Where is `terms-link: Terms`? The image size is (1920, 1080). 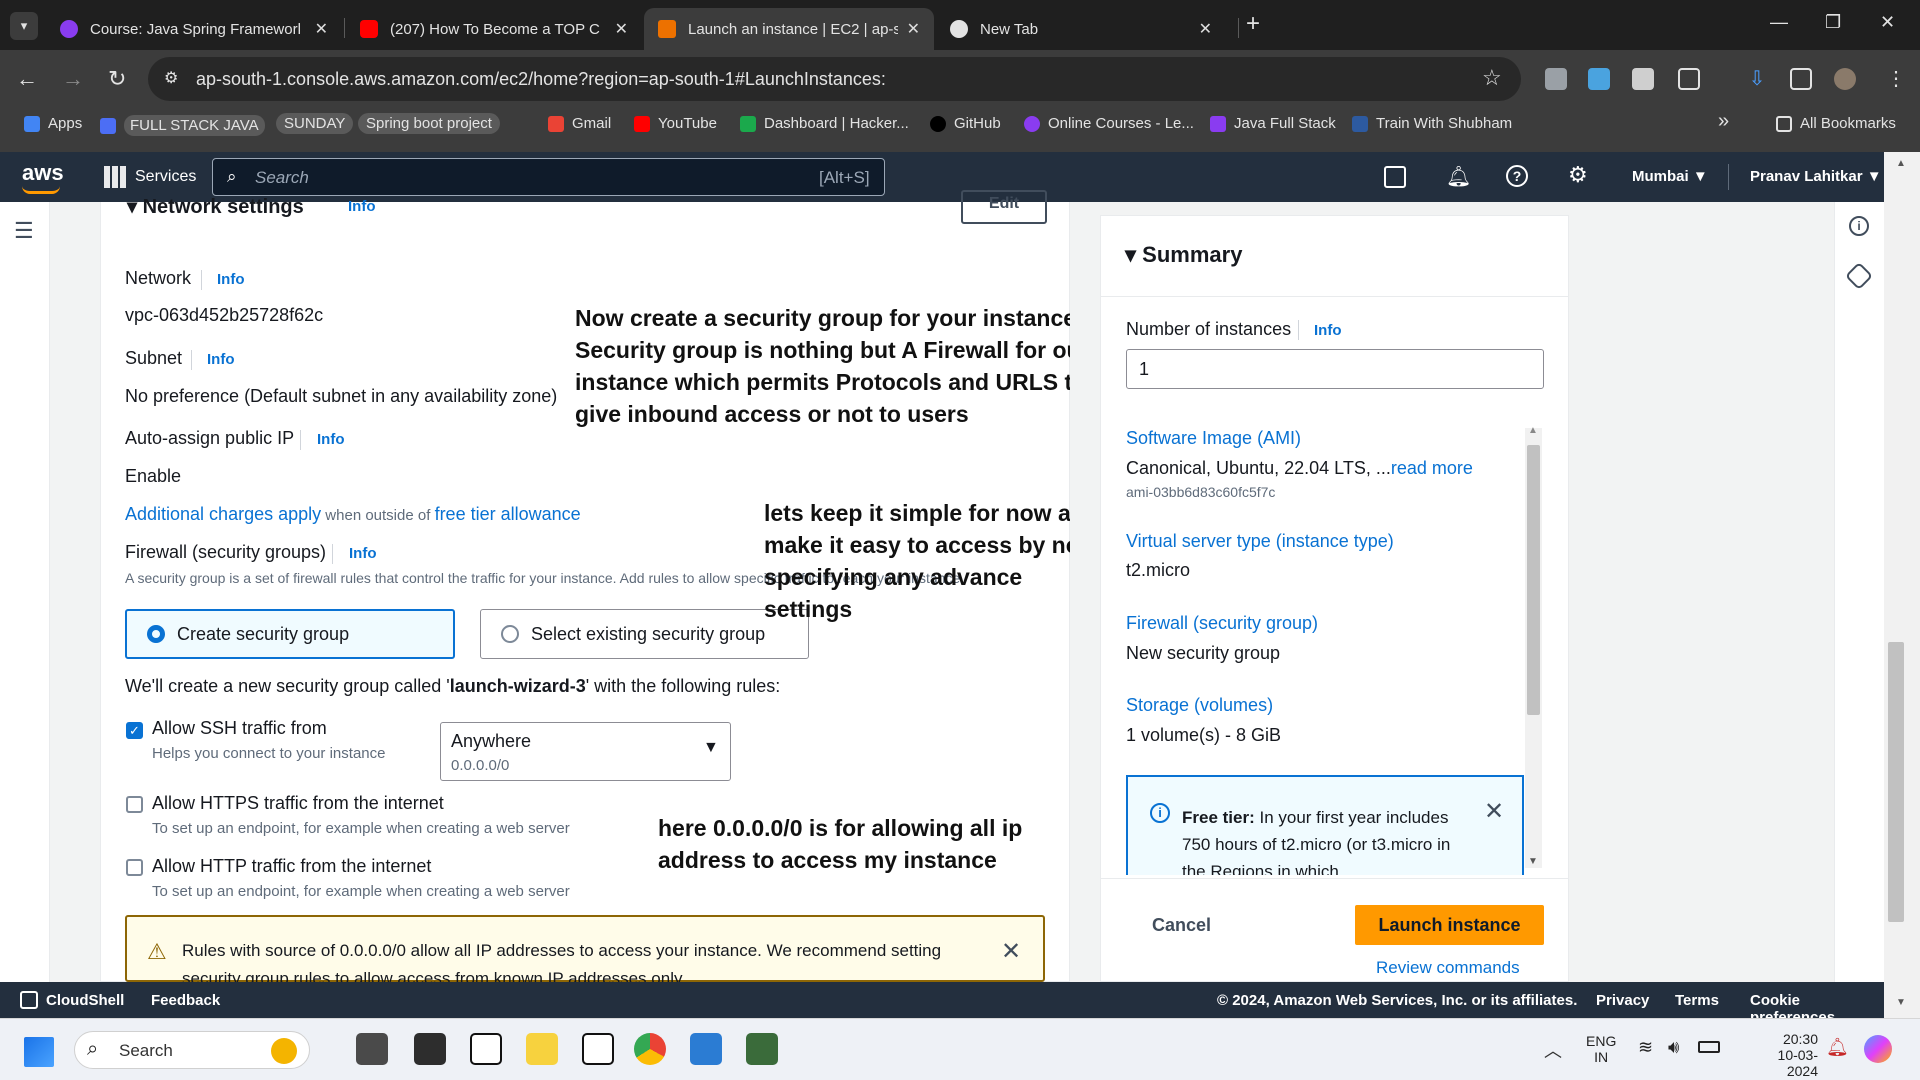 terms-link: Terms is located at coordinates (1697, 1000).